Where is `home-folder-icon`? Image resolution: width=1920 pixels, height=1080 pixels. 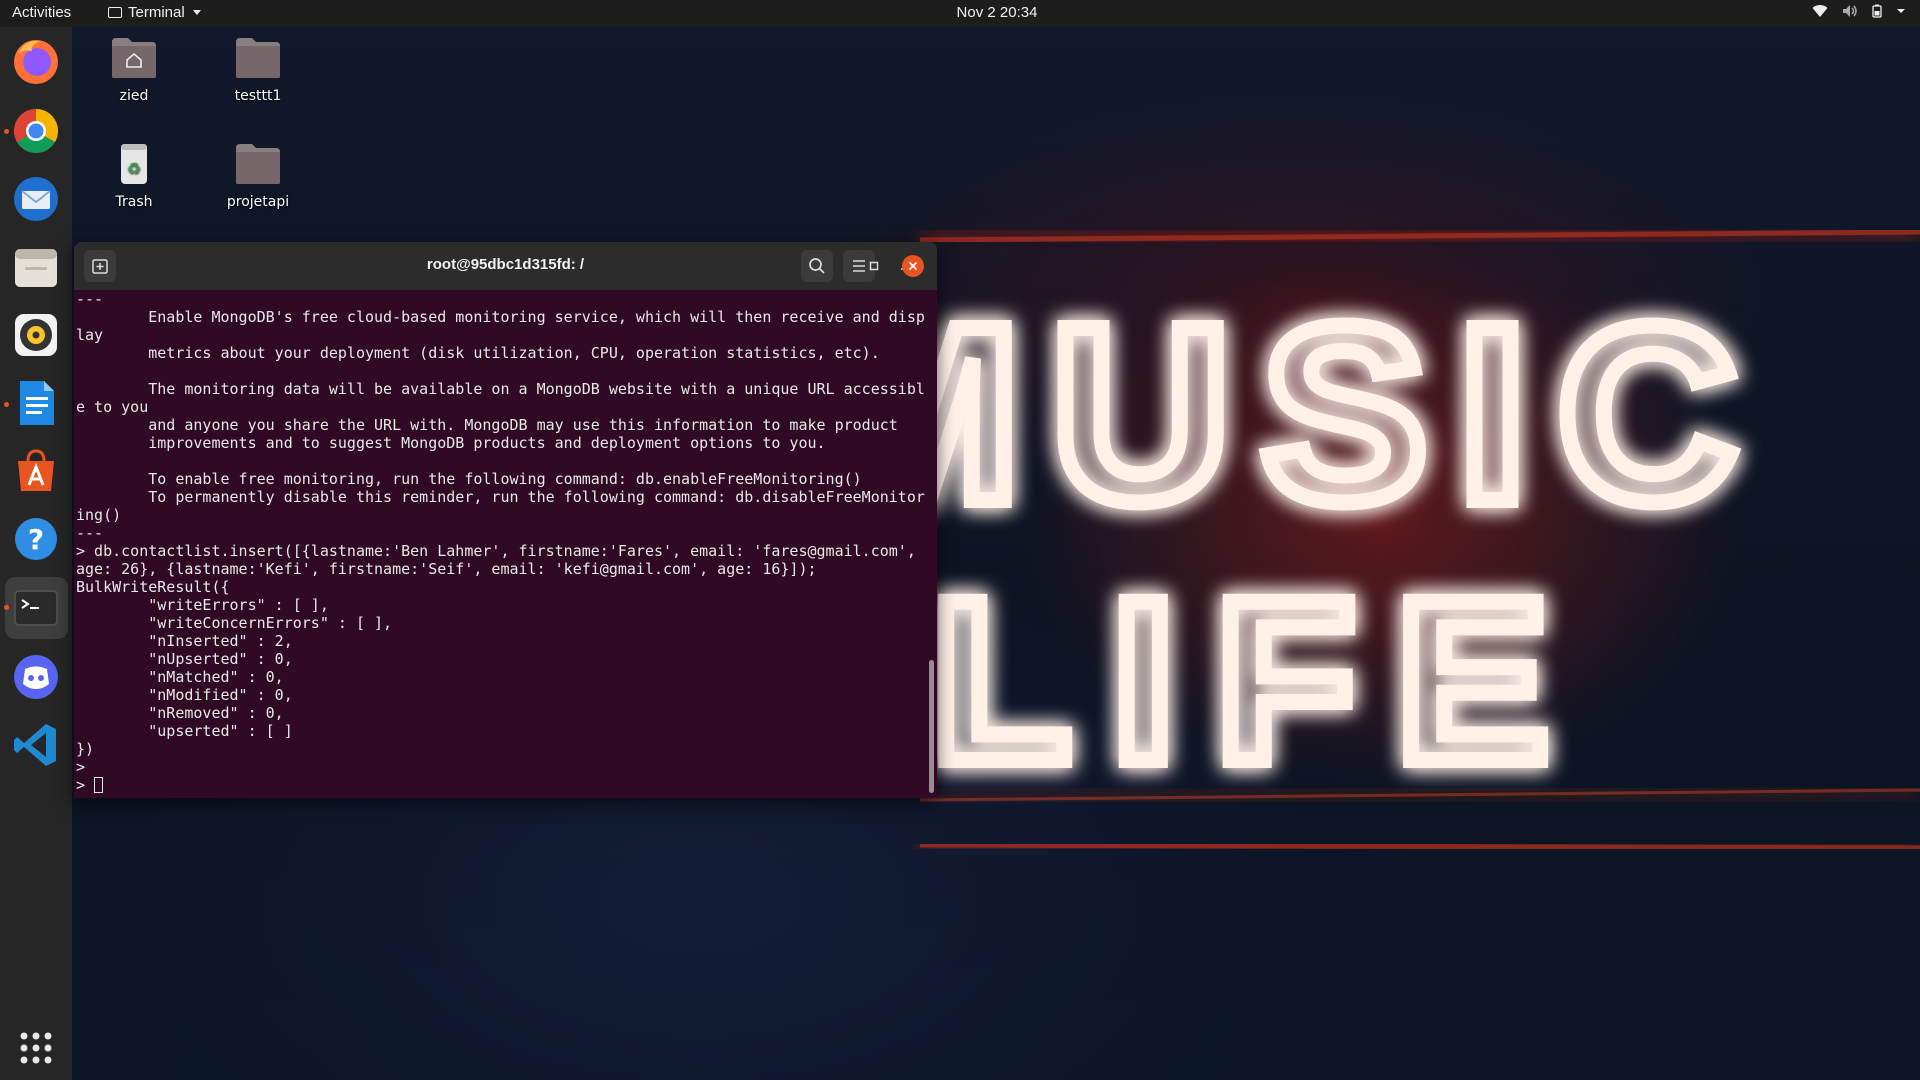 home-folder-icon is located at coordinates (134, 58).